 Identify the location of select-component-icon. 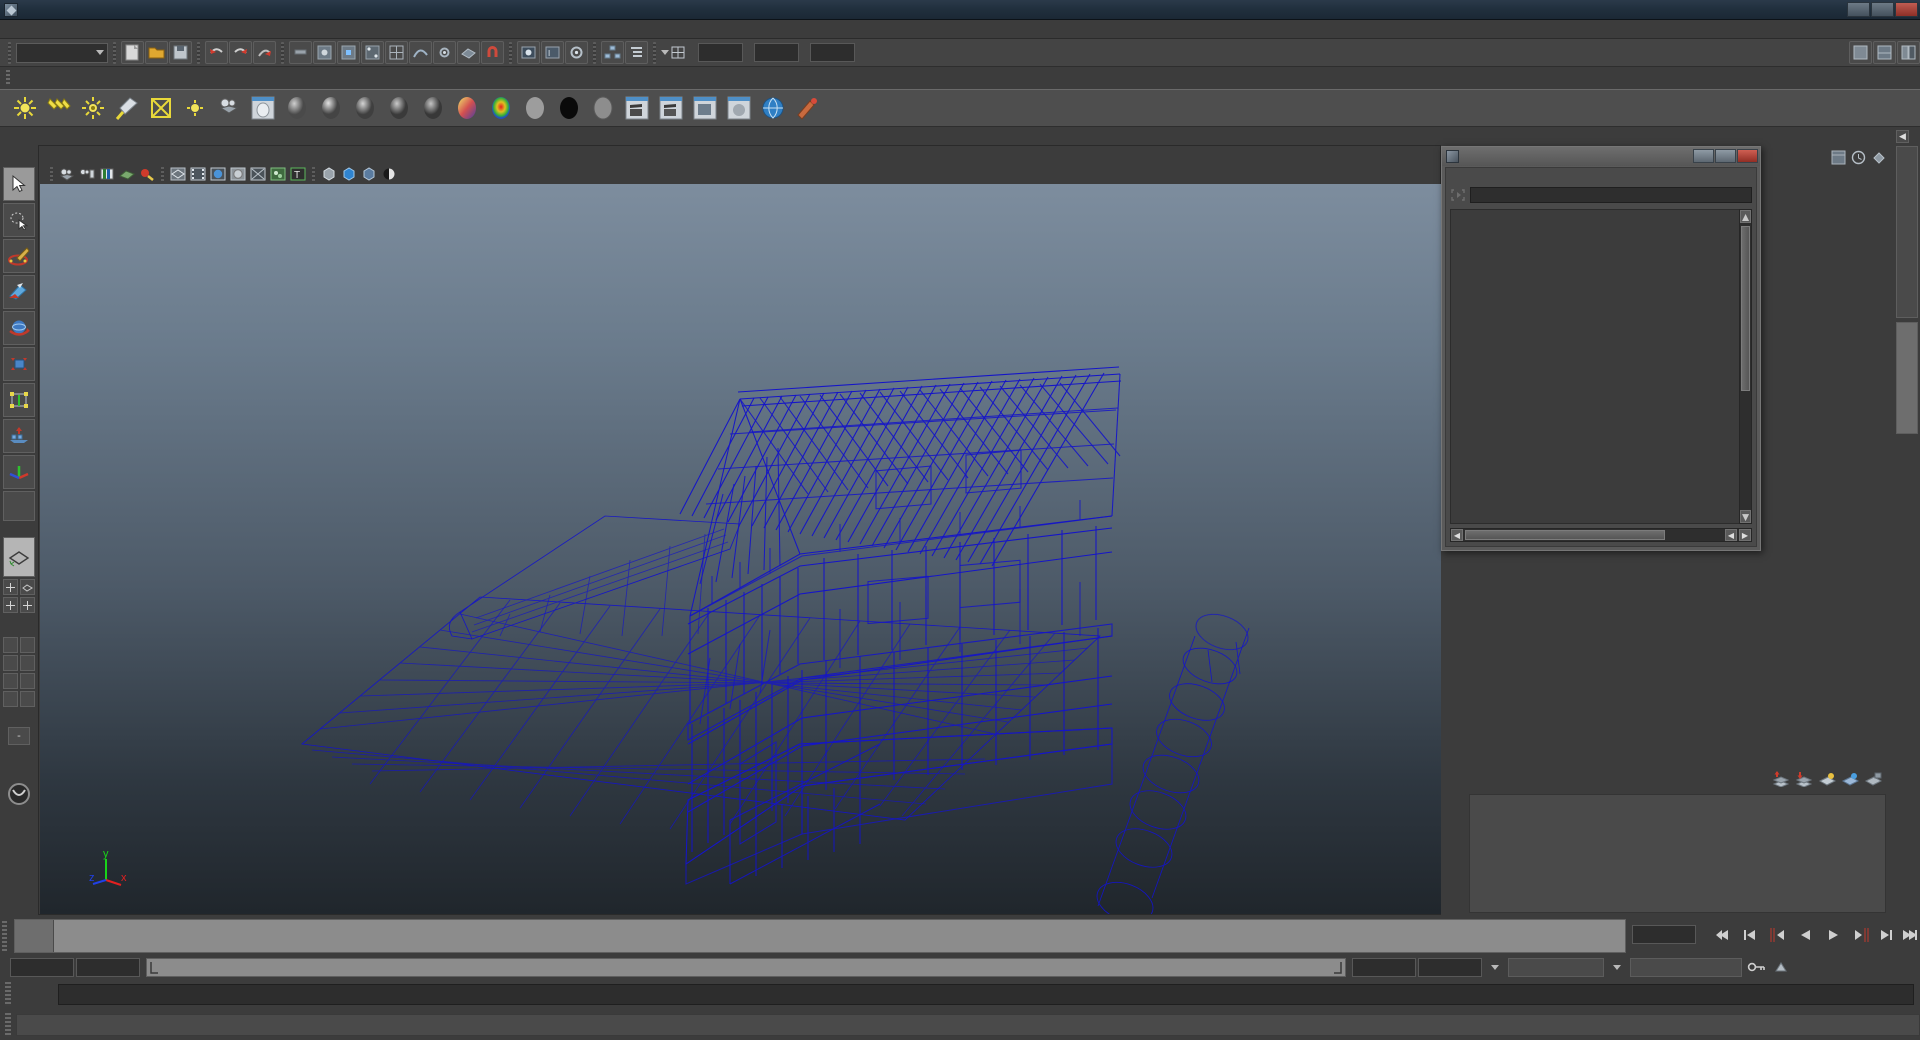
(348, 52).